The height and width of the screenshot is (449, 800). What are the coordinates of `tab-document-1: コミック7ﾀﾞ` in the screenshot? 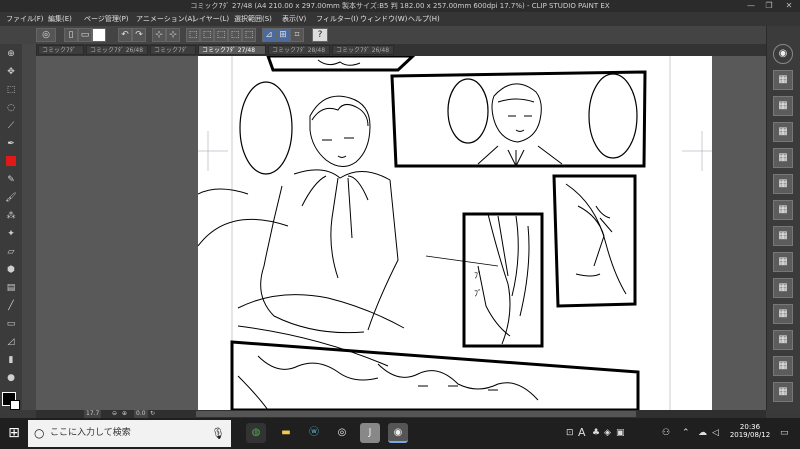 It's located at (61, 50).